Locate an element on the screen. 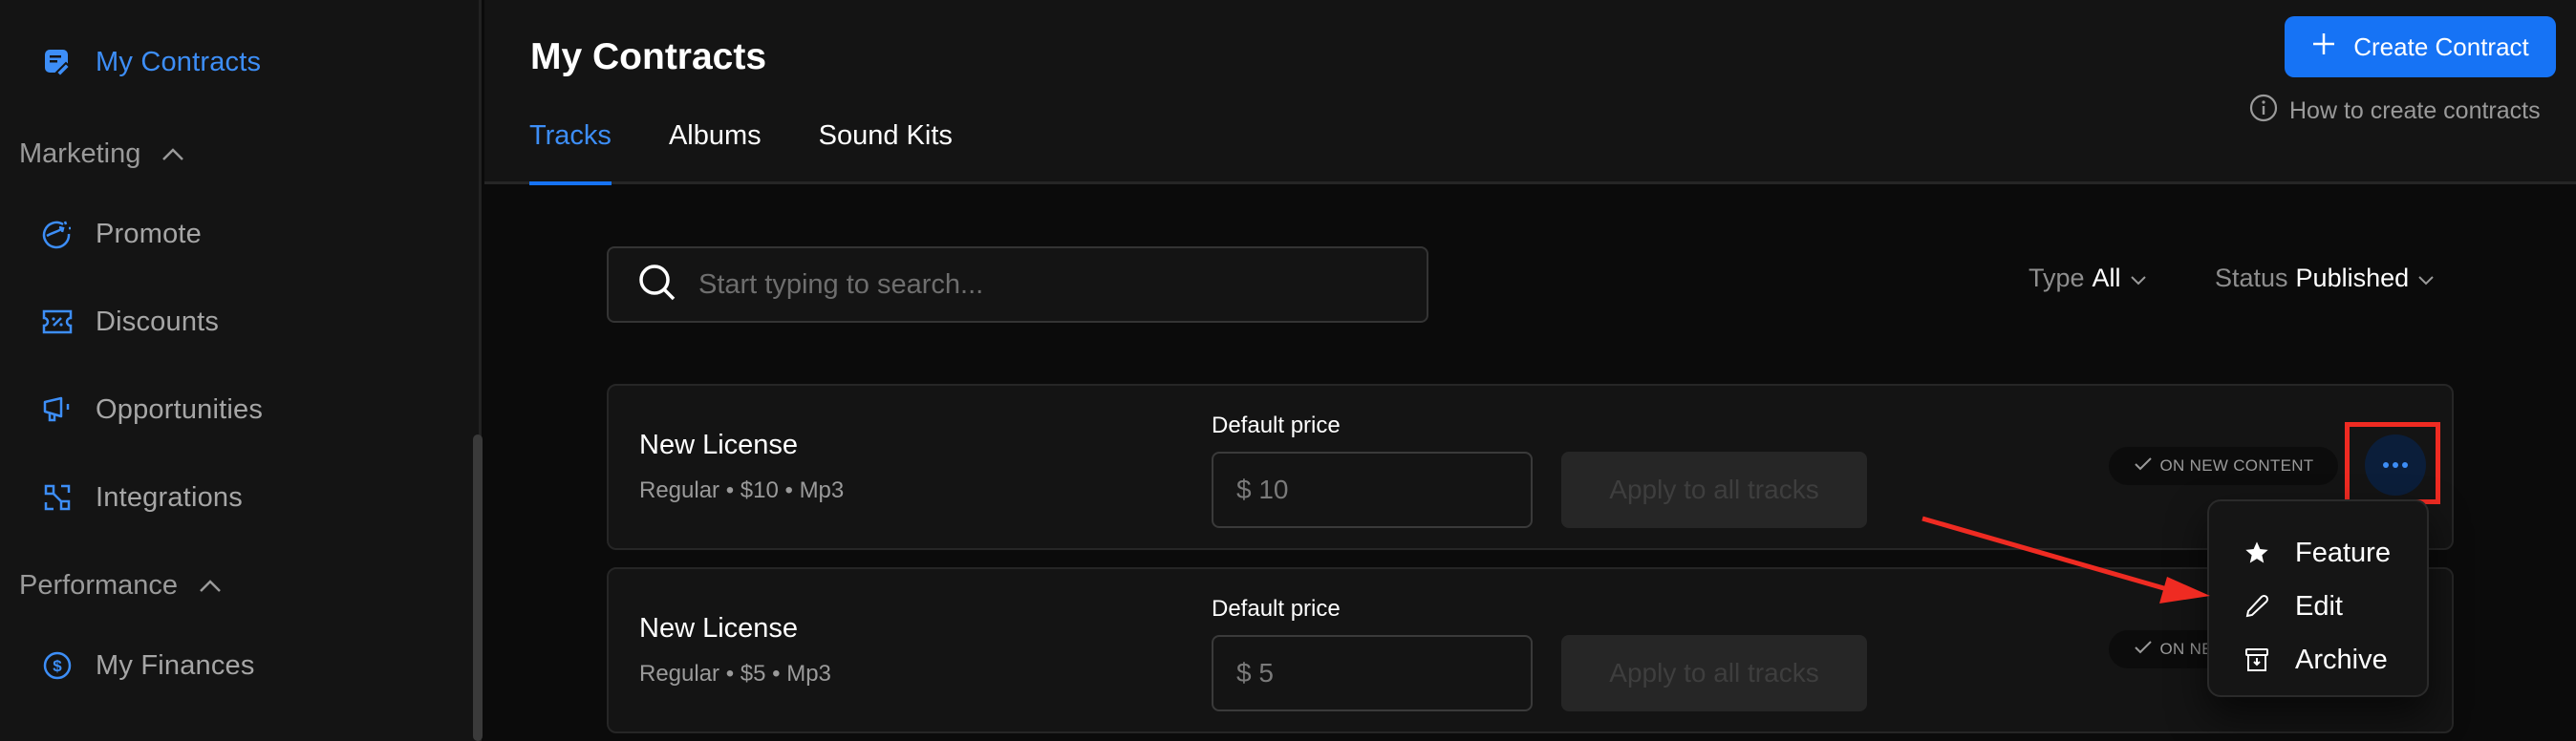 The width and height of the screenshot is (2576, 741). search-input is located at coordinates (1061, 284).